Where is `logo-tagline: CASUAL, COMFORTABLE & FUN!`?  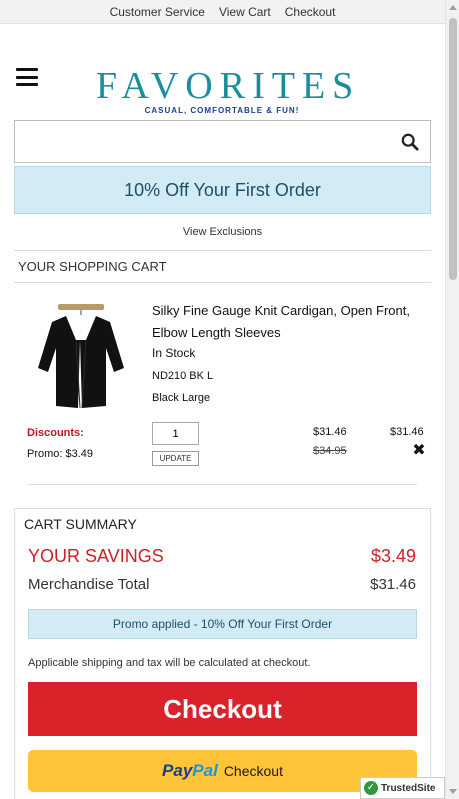 logo-tagline: CASUAL, COMFORTABLE & FUN! is located at coordinates (222, 110).